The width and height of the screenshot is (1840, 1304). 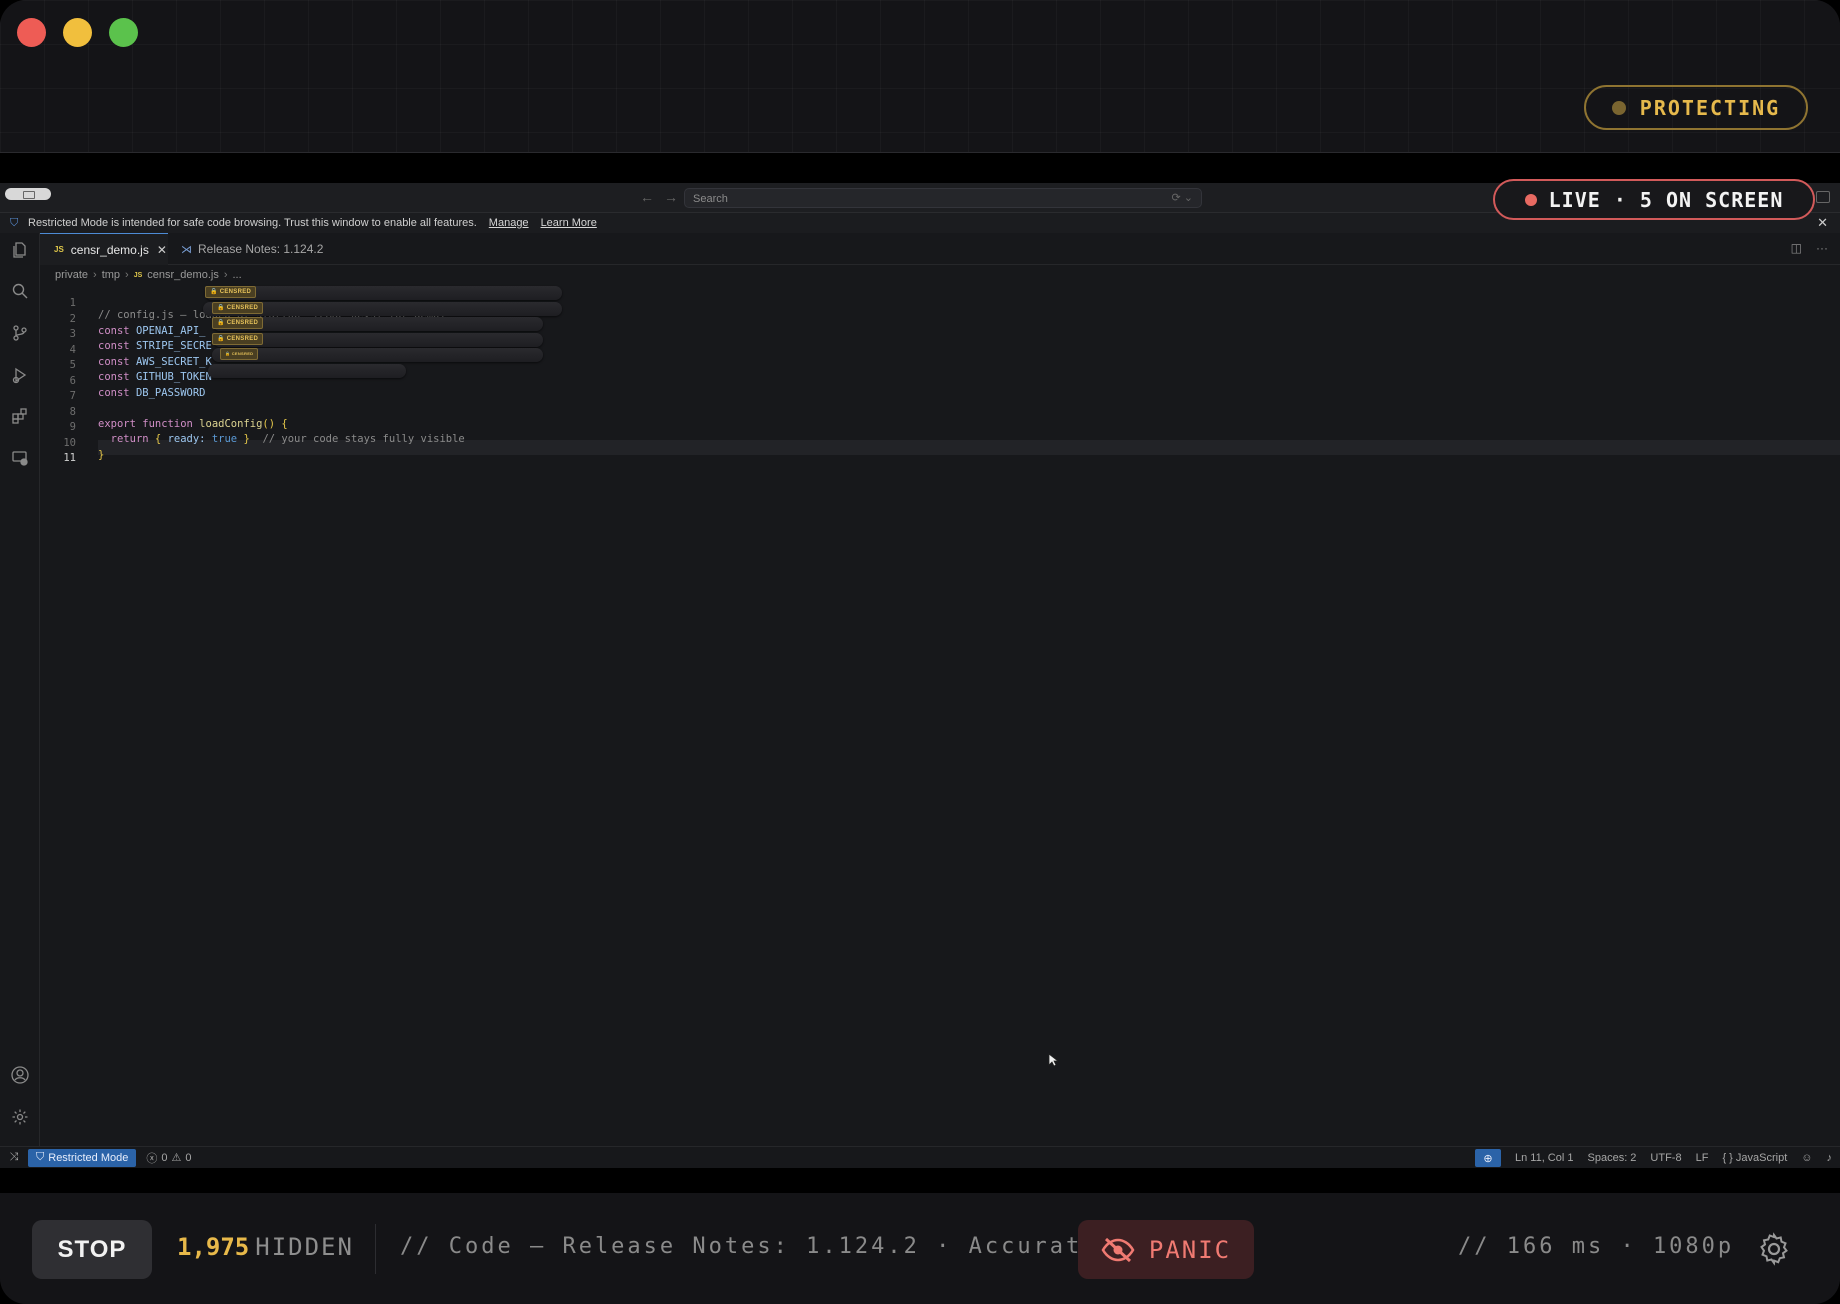 What do you see at coordinates (940, 452) in the screenshot?
I see `code-line: 11` at bounding box center [940, 452].